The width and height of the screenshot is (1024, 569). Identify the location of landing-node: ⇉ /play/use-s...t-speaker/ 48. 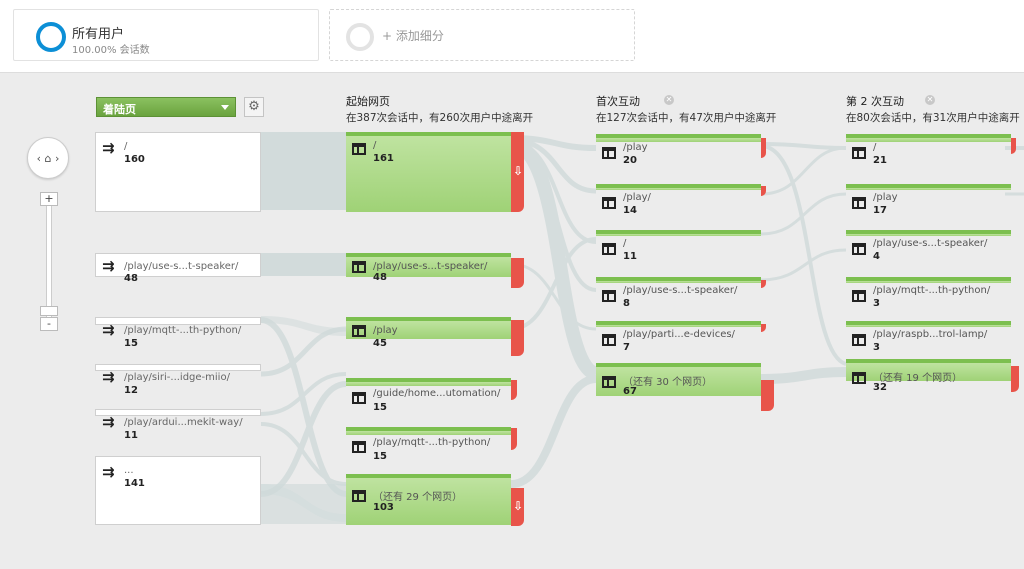
(178, 268).